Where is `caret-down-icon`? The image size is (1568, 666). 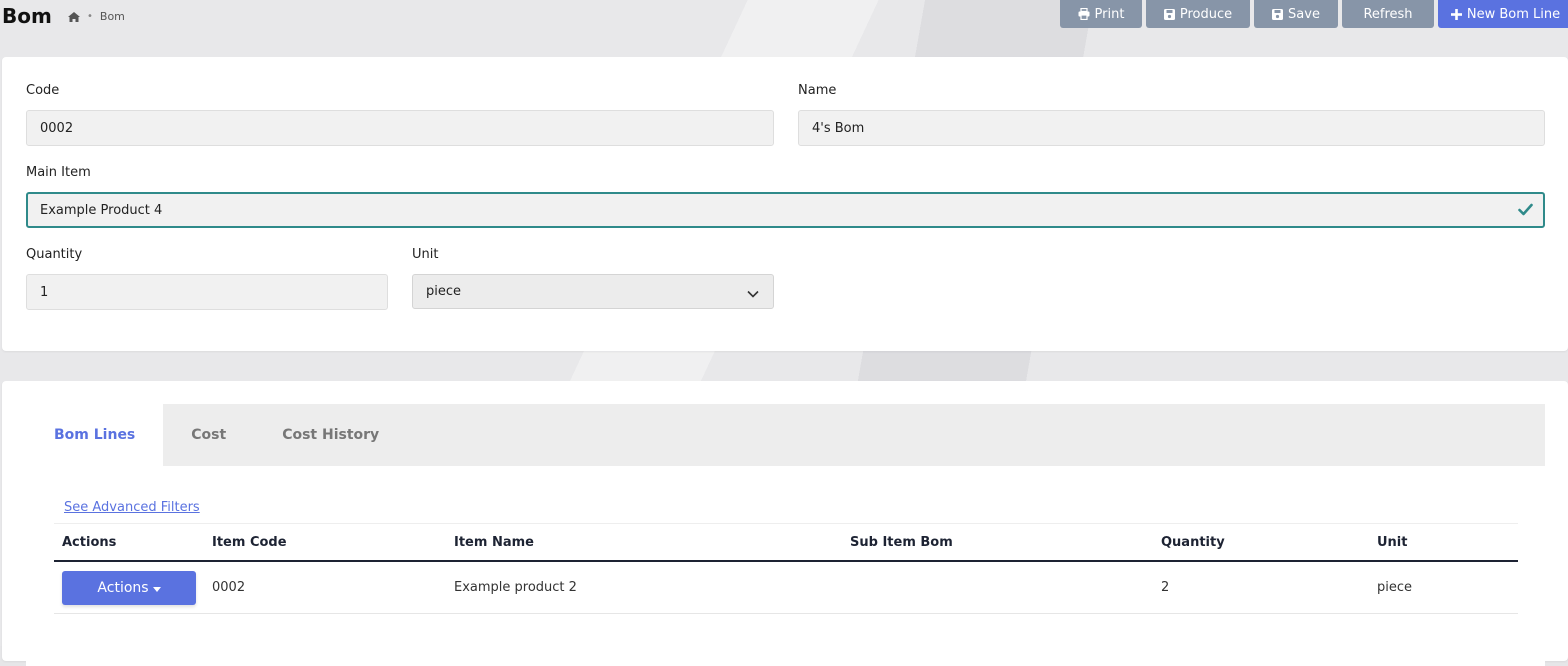
caret-down-icon is located at coordinates (157, 588).